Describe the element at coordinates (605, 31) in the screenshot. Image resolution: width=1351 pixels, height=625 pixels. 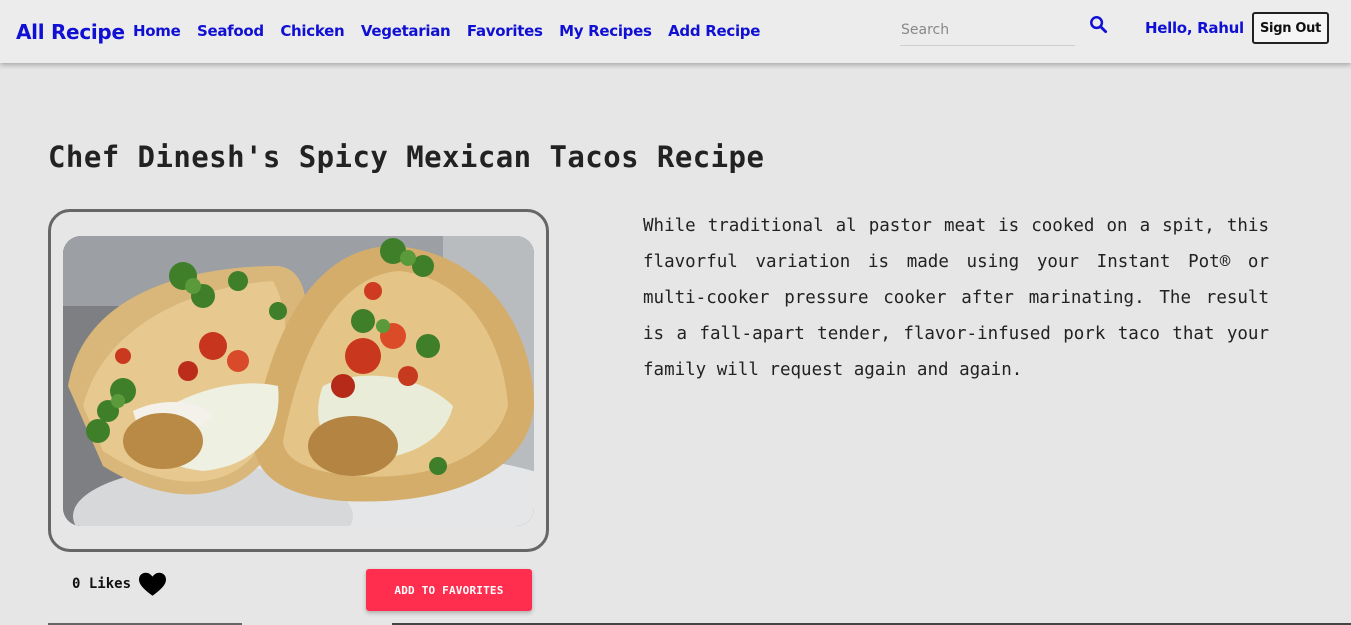
I see `nav-link-my-recipes: My Recipes` at that location.